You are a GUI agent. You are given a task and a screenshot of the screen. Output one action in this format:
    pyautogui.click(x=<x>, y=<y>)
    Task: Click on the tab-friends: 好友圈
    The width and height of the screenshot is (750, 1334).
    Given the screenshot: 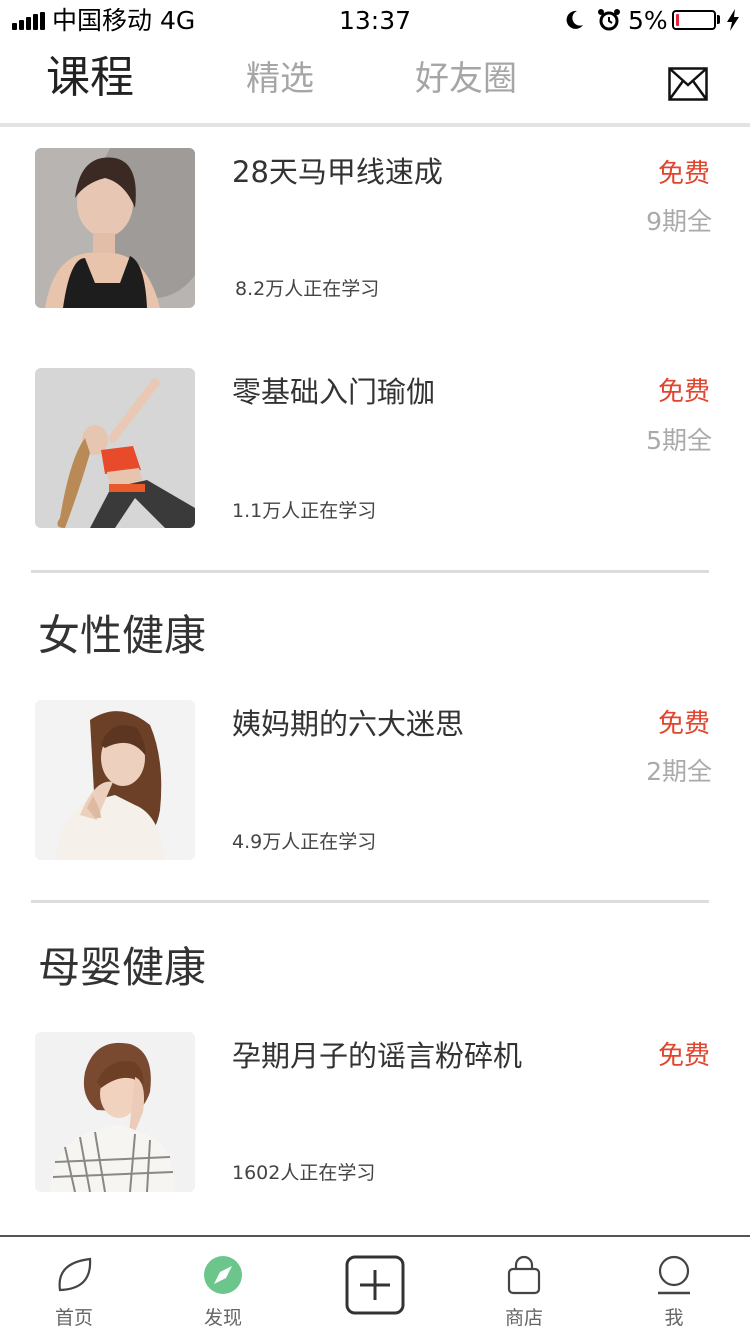 What is the action you would take?
    pyautogui.click(x=466, y=79)
    